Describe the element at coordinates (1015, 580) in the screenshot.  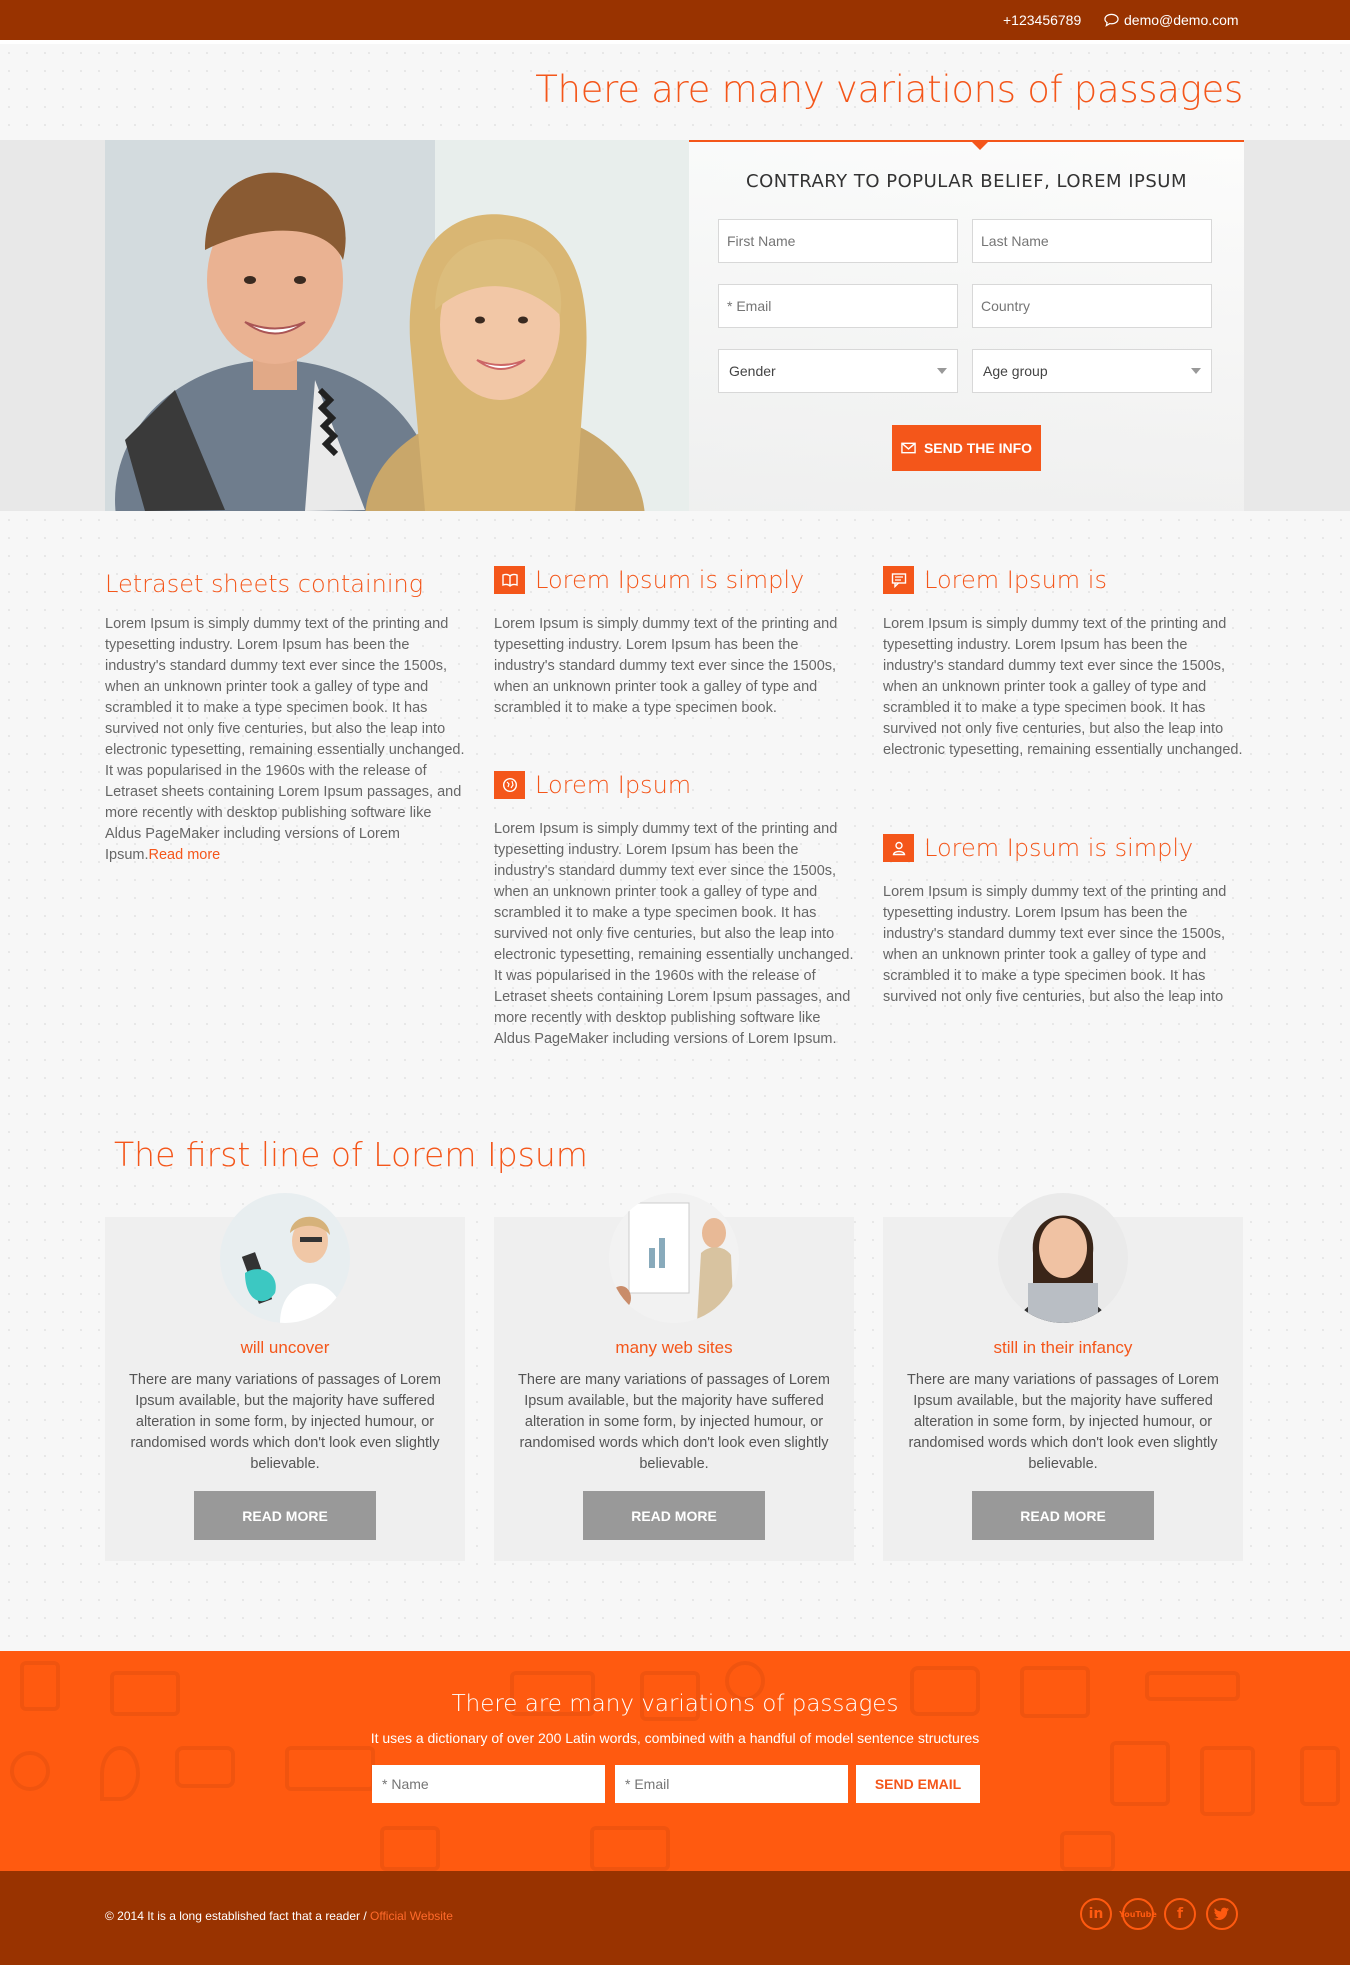
I see `feature-title: Lorem Ipsum is` at that location.